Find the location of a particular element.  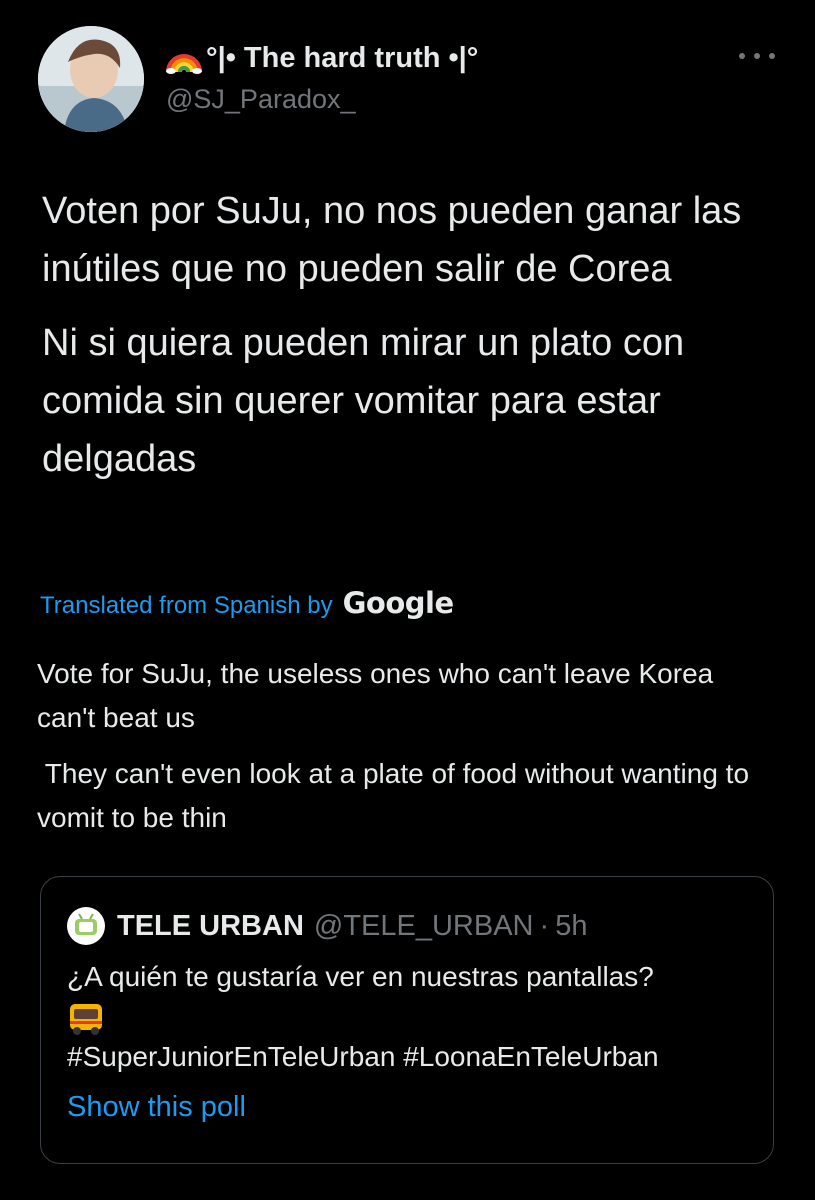

translation-attribution: Translated from Spanish by Google is located at coordinates (247, 603).